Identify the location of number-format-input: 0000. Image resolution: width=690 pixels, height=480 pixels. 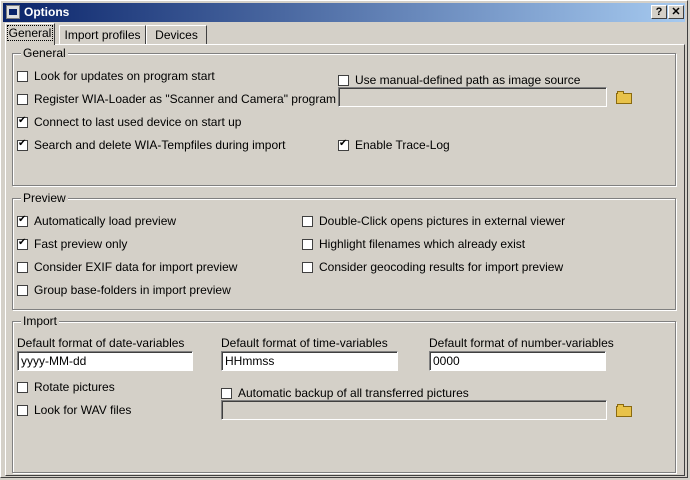
(517, 361).